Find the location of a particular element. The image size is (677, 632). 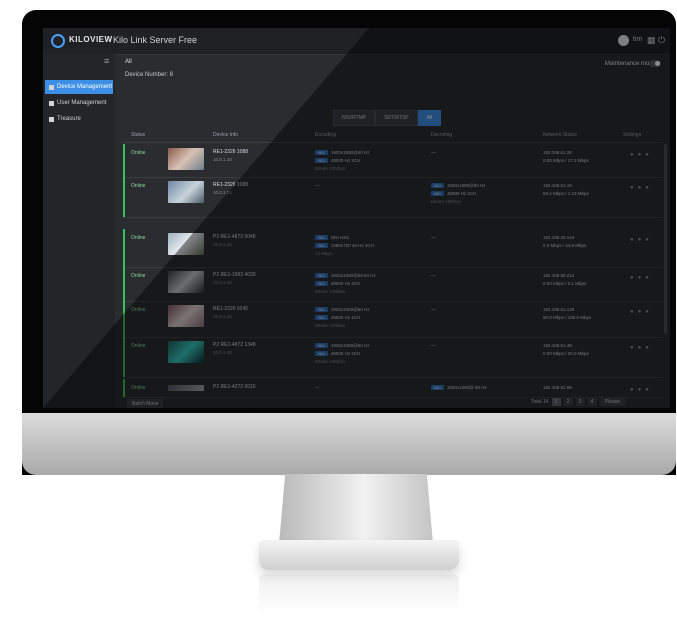

info-text: 0.2 Mbps / 44.9 Mbps is located at coordinates (565, 245).